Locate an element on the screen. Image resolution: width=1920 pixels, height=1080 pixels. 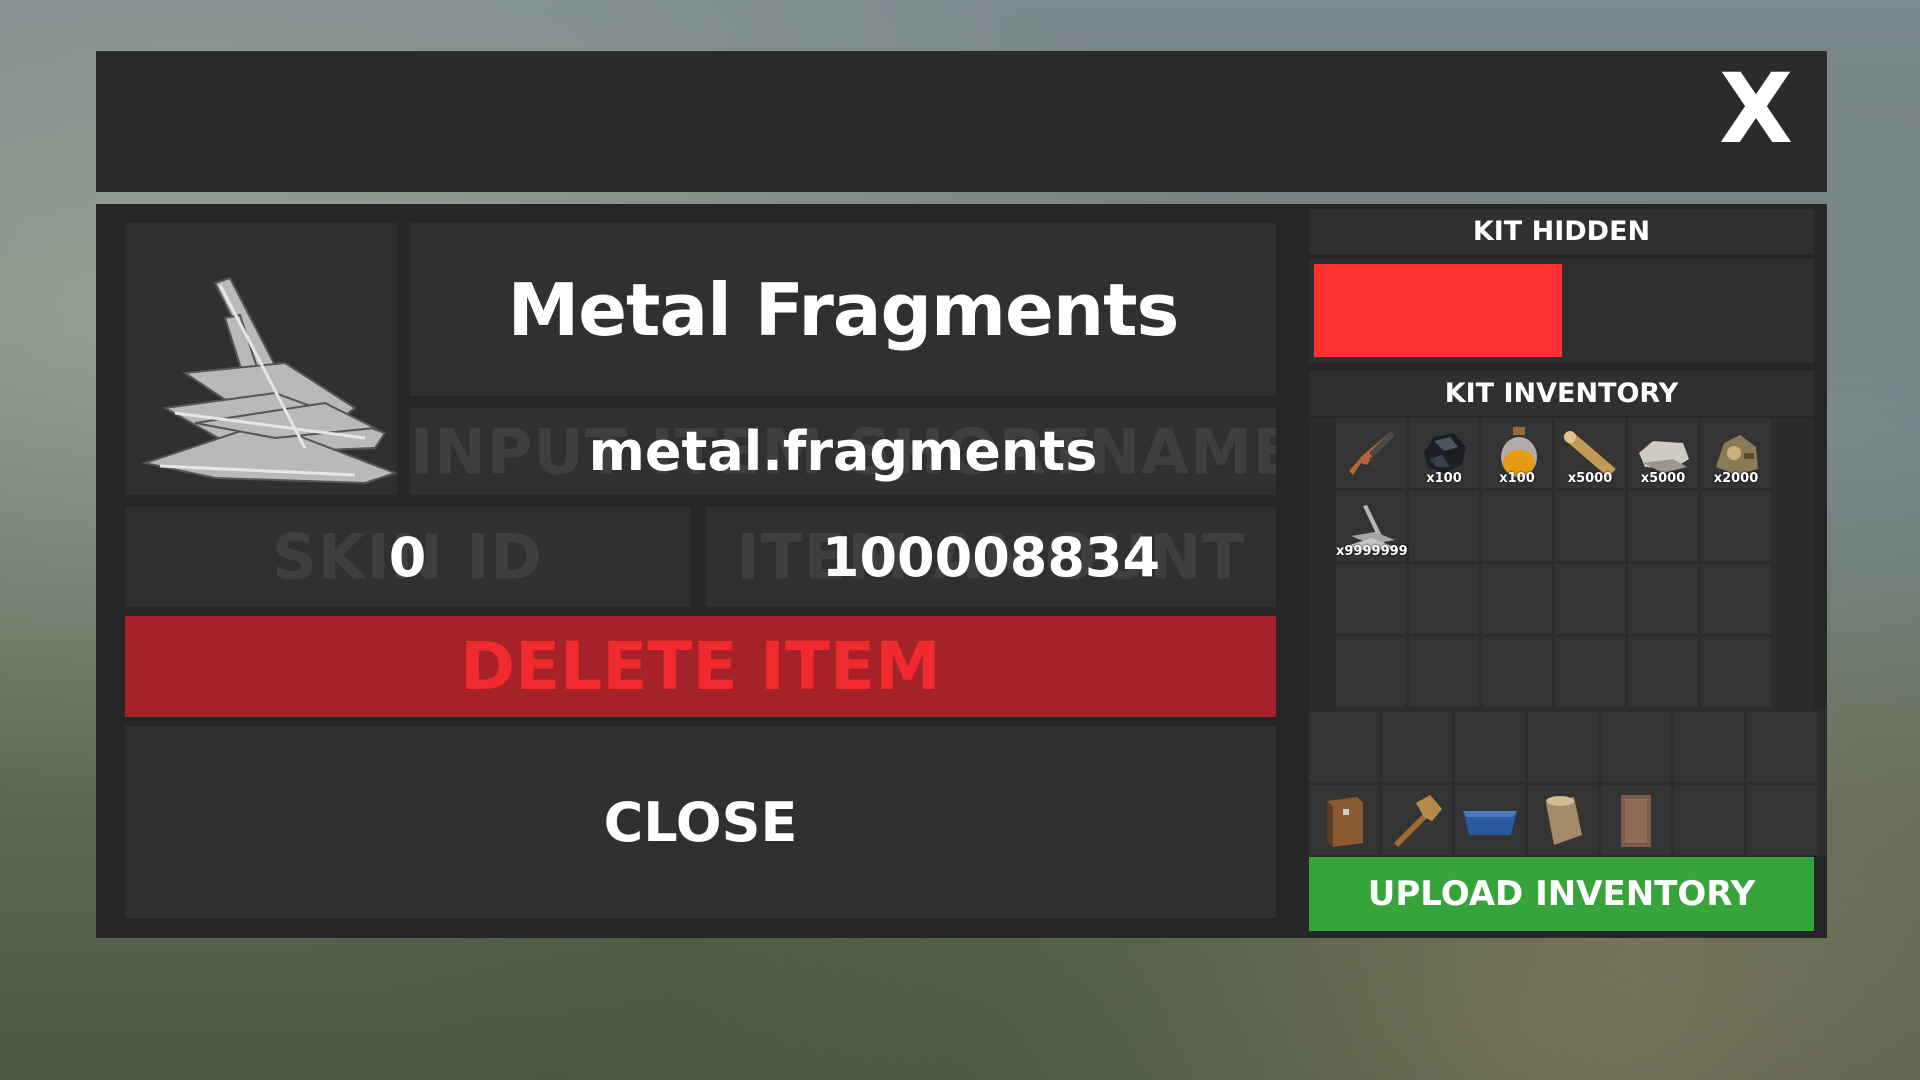
item-amount-input: ITEM AMOUNT 100008834 is located at coordinates (991, 557).